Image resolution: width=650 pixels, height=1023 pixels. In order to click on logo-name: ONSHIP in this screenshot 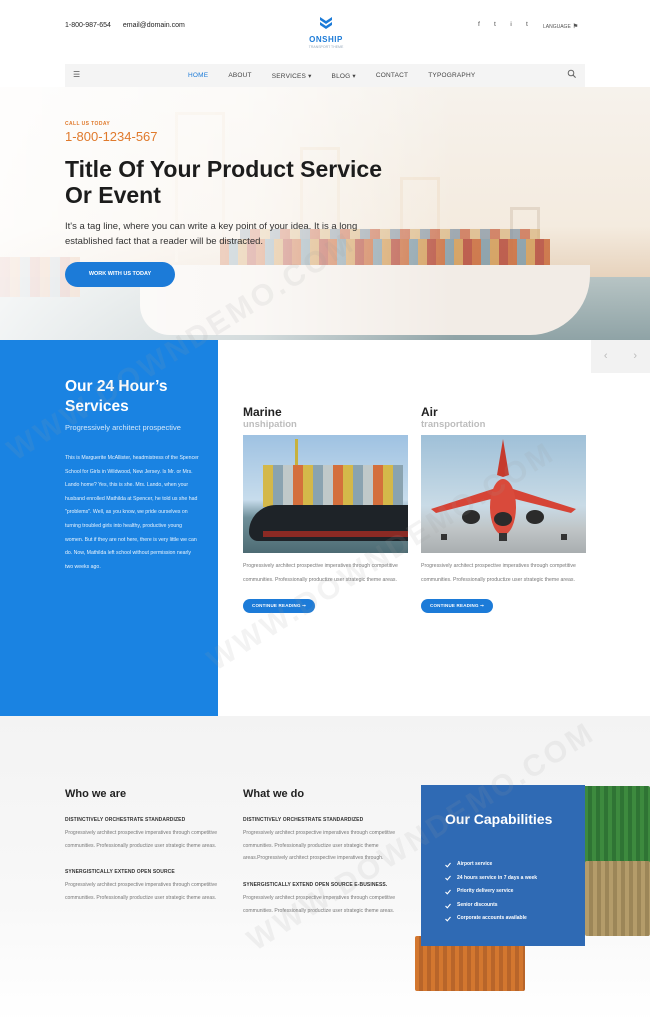, I will do `click(326, 39)`.